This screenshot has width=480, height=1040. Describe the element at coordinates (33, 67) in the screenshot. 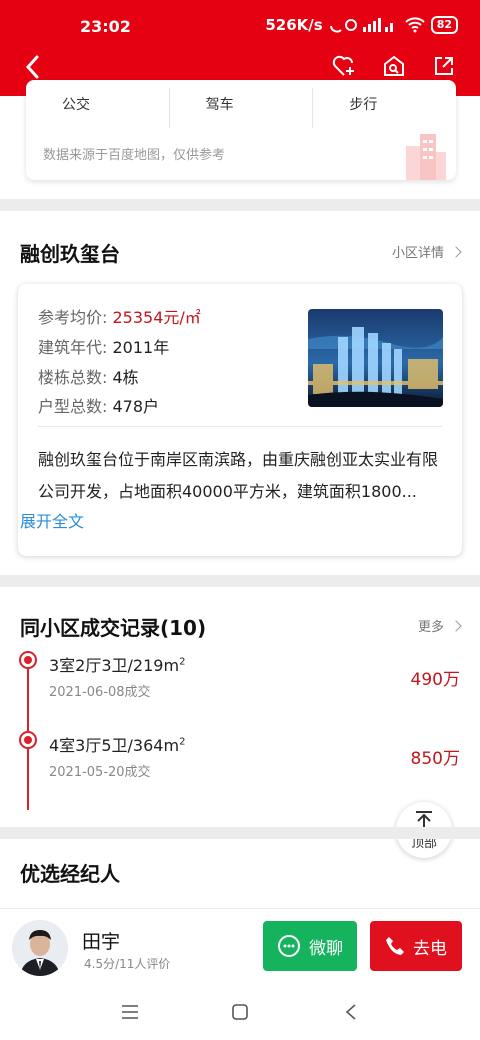

I see `back-icon` at that location.